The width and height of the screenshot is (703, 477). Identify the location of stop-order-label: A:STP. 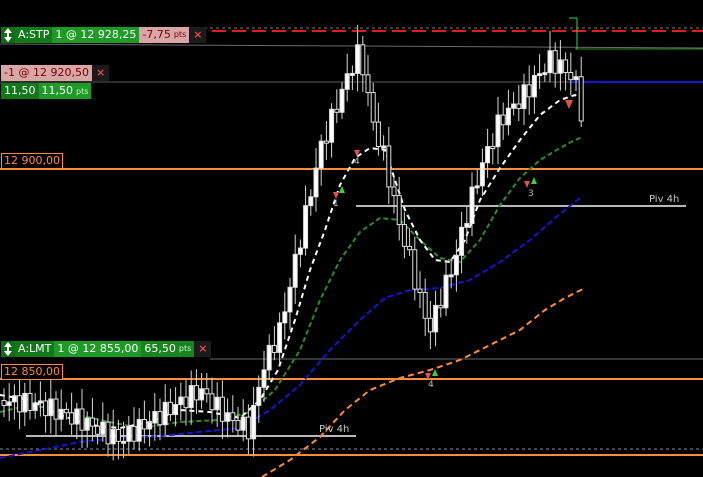
(34, 35).